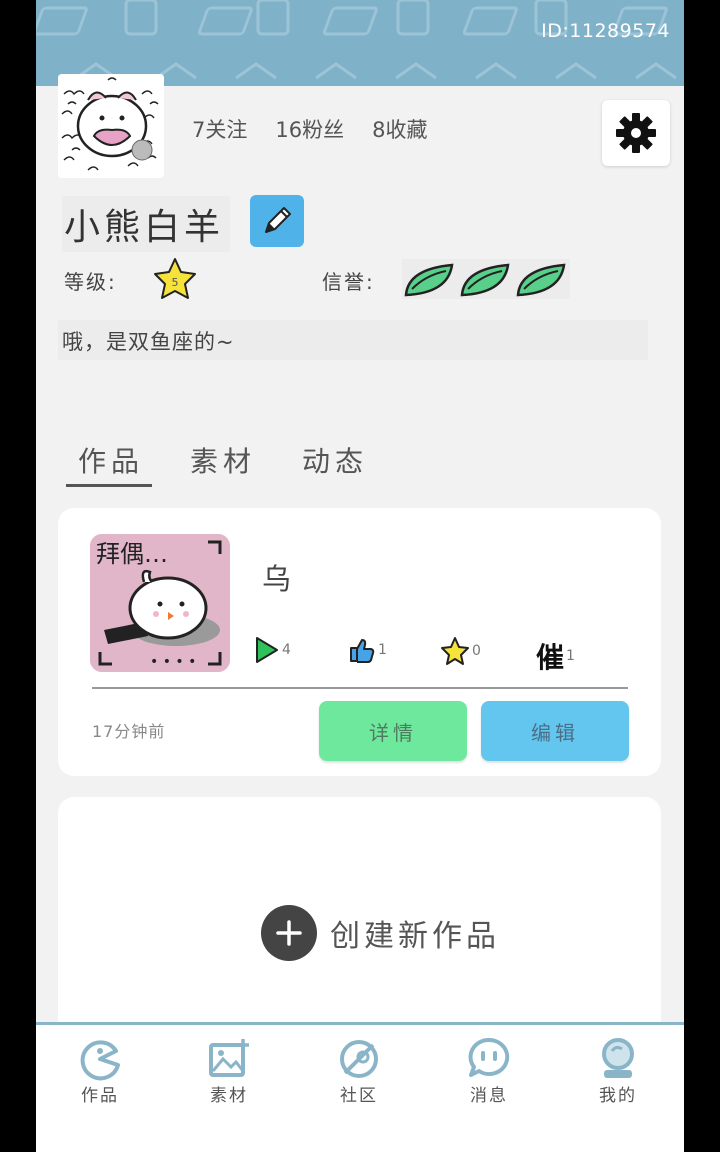  Describe the element at coordinates (618, 1096) in the screenshot. I see `nav-profile-label: 我的` at that location.